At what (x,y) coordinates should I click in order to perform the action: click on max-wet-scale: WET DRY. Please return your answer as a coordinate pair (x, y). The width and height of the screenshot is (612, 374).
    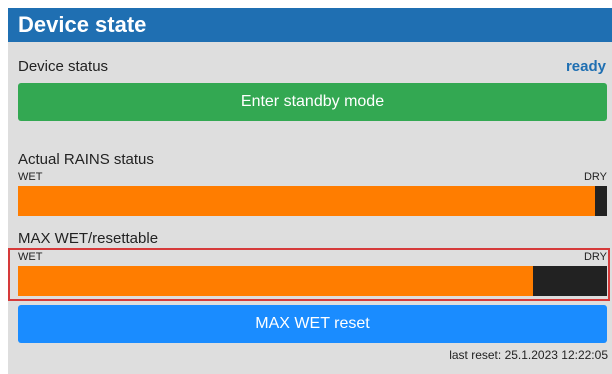
    Looking at the image, I should click on (312, 257).